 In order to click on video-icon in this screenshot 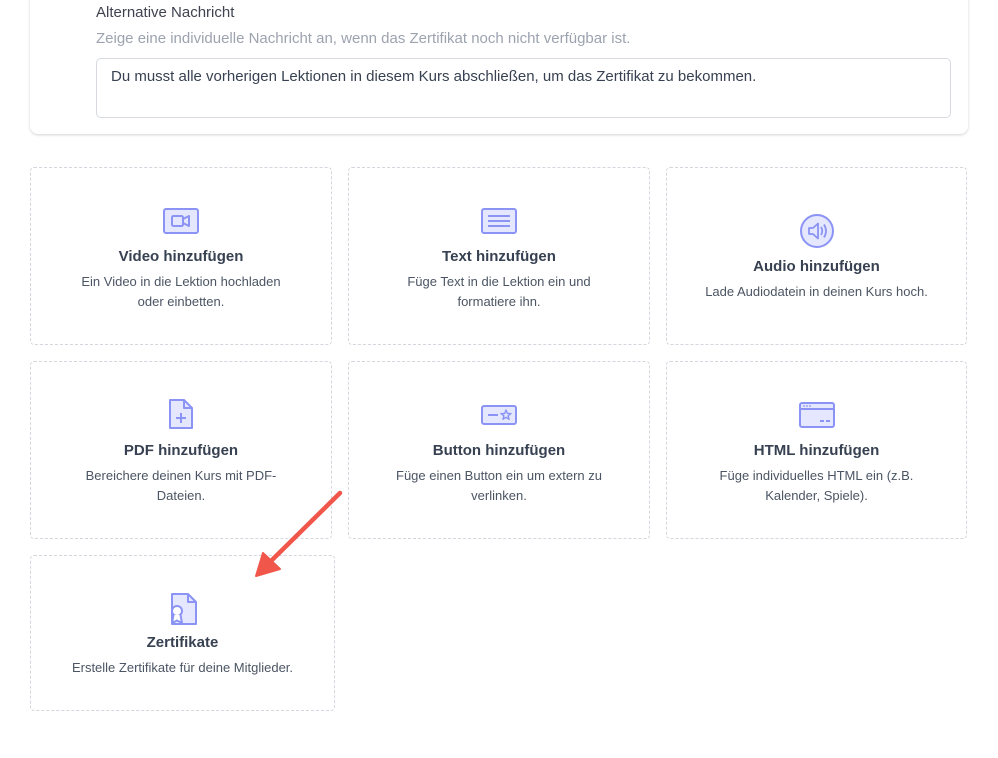, I will do `click(181, 221)`.